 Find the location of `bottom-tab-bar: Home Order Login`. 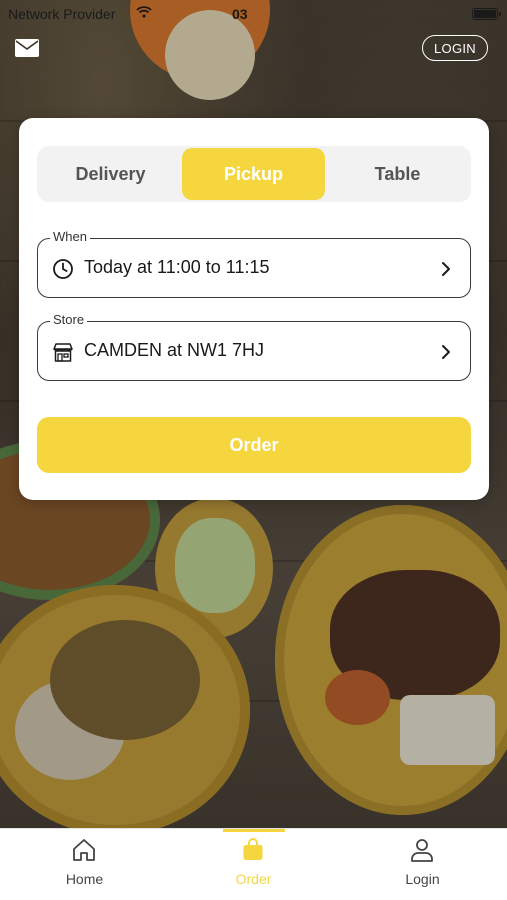

bottom-tab-bar: Home Order Login is located at coordinates (253, 864).